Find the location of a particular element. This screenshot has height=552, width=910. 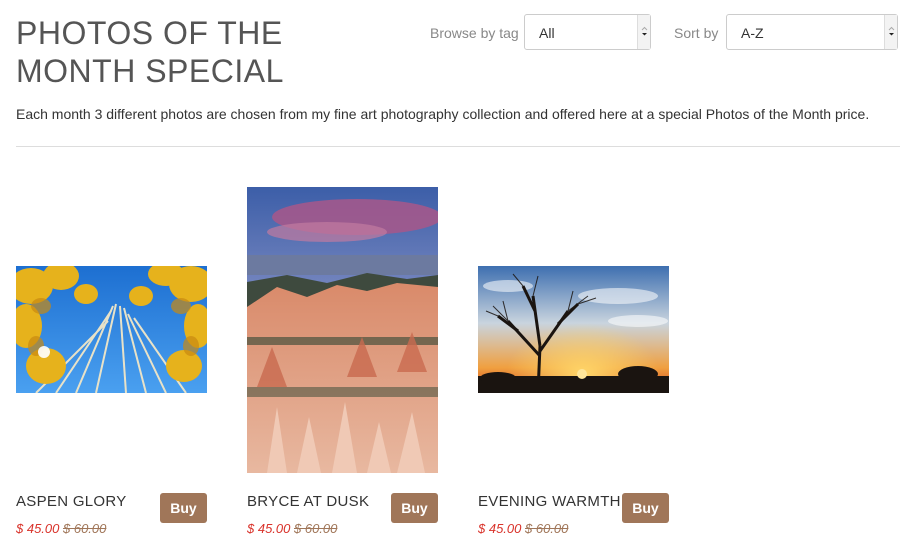

product-title: ASPEN GLORY is located at coordinates (71, 501).